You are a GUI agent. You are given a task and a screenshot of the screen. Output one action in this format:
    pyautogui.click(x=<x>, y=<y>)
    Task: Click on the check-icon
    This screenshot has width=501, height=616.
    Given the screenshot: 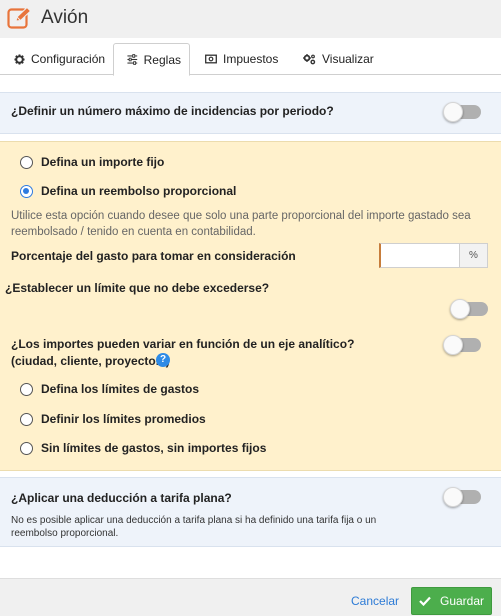 What is the action you would take?
    pyautogui.click(x=425, y=601)
    